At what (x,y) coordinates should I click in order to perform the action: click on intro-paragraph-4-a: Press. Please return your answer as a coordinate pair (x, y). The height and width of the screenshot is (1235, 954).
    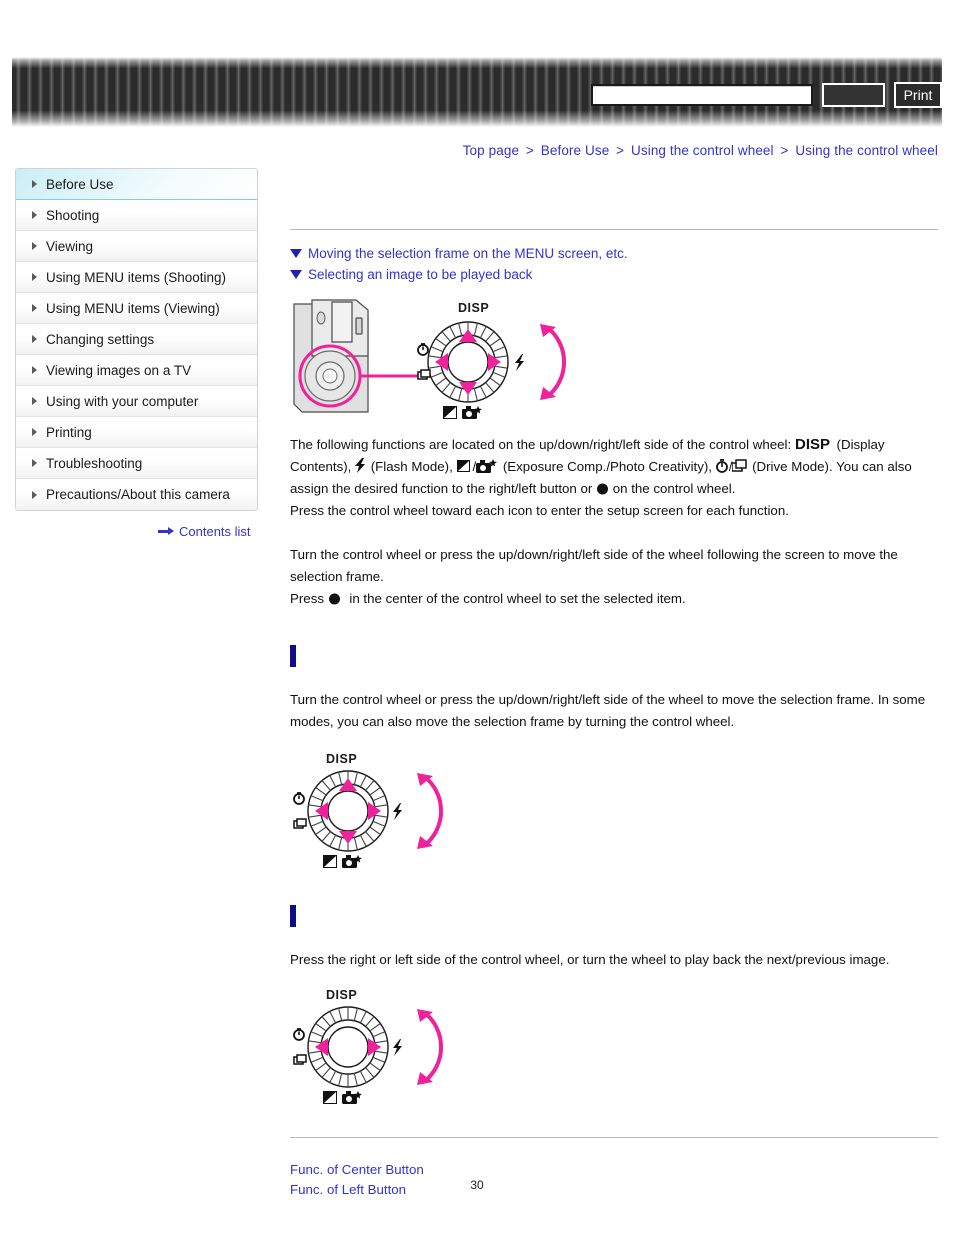
    Looking at the image, I should click on (309, 598).